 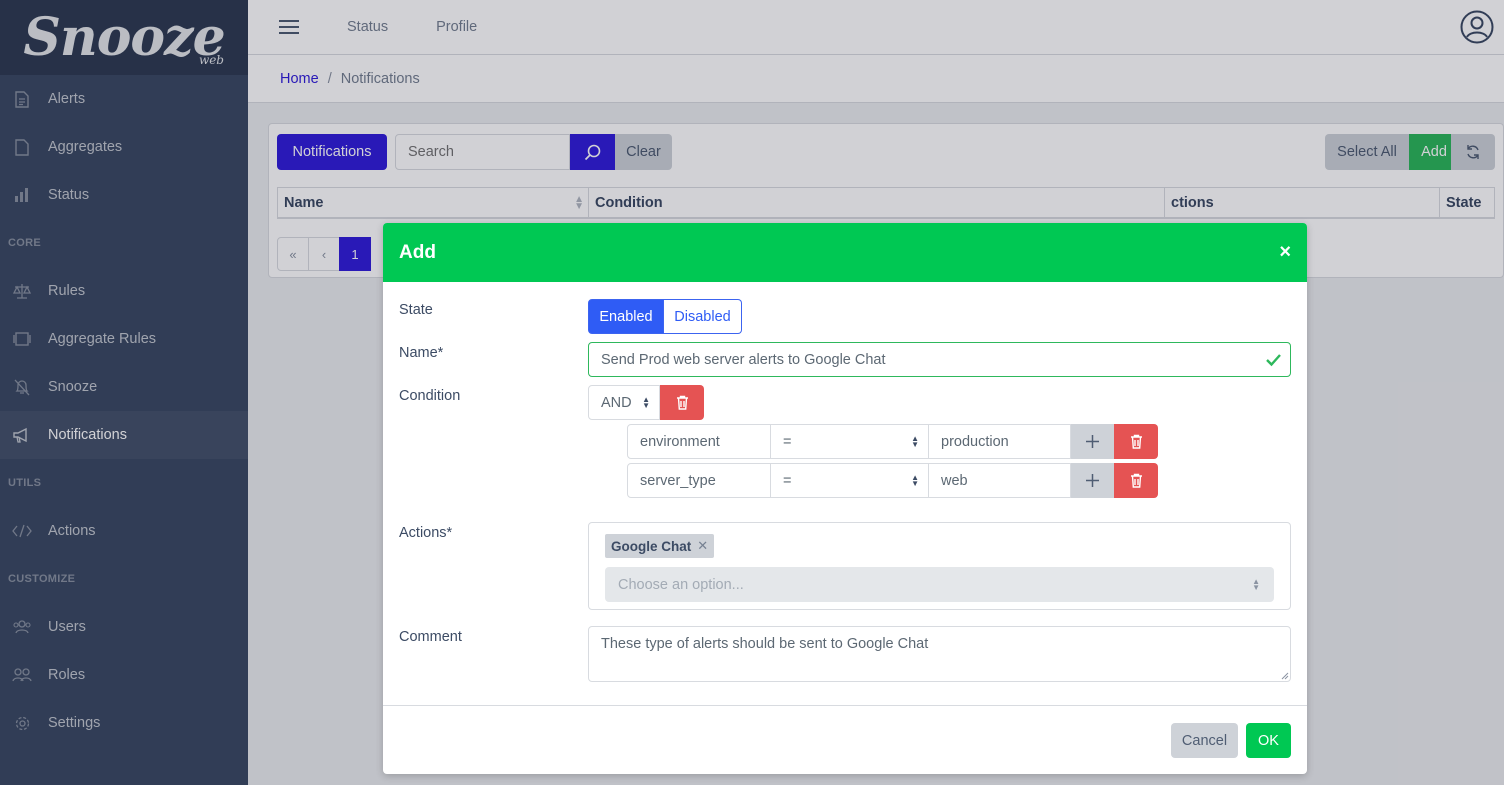 I want to click on condition-field-value: server_type, so click(x=678, y=480).